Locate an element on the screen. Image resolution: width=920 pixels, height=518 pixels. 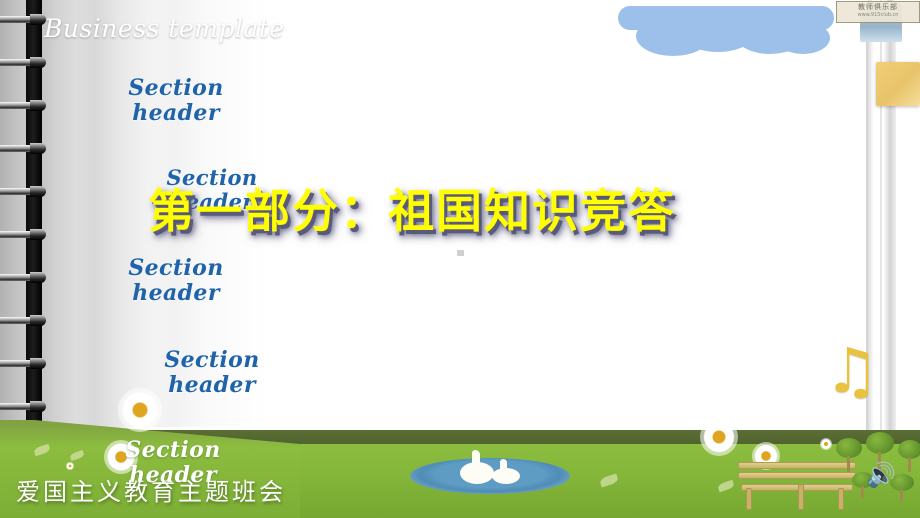
speaker-icon: 🔊 is located at coordinates (881, 475).